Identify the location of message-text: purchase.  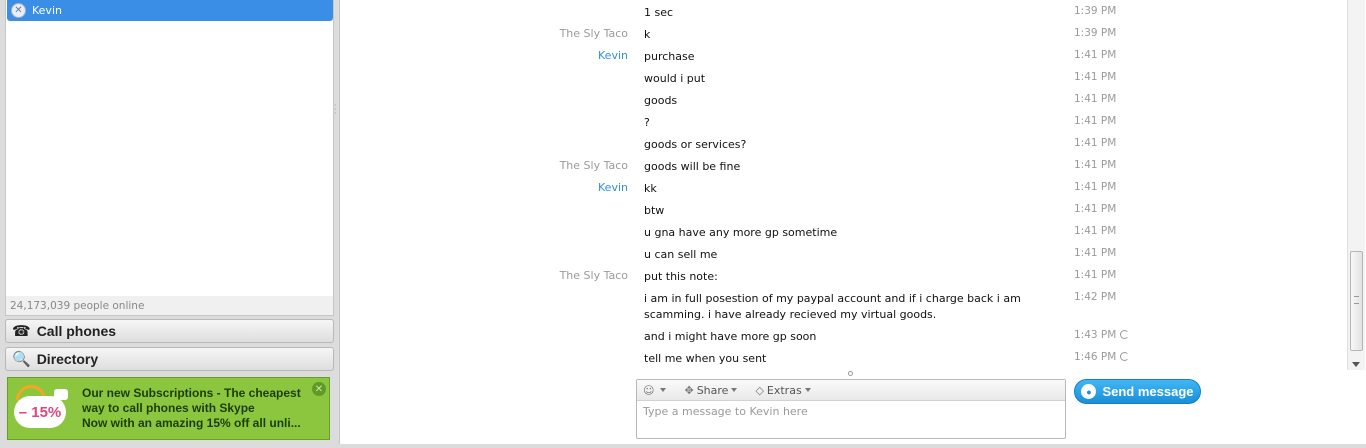
(669, 56).